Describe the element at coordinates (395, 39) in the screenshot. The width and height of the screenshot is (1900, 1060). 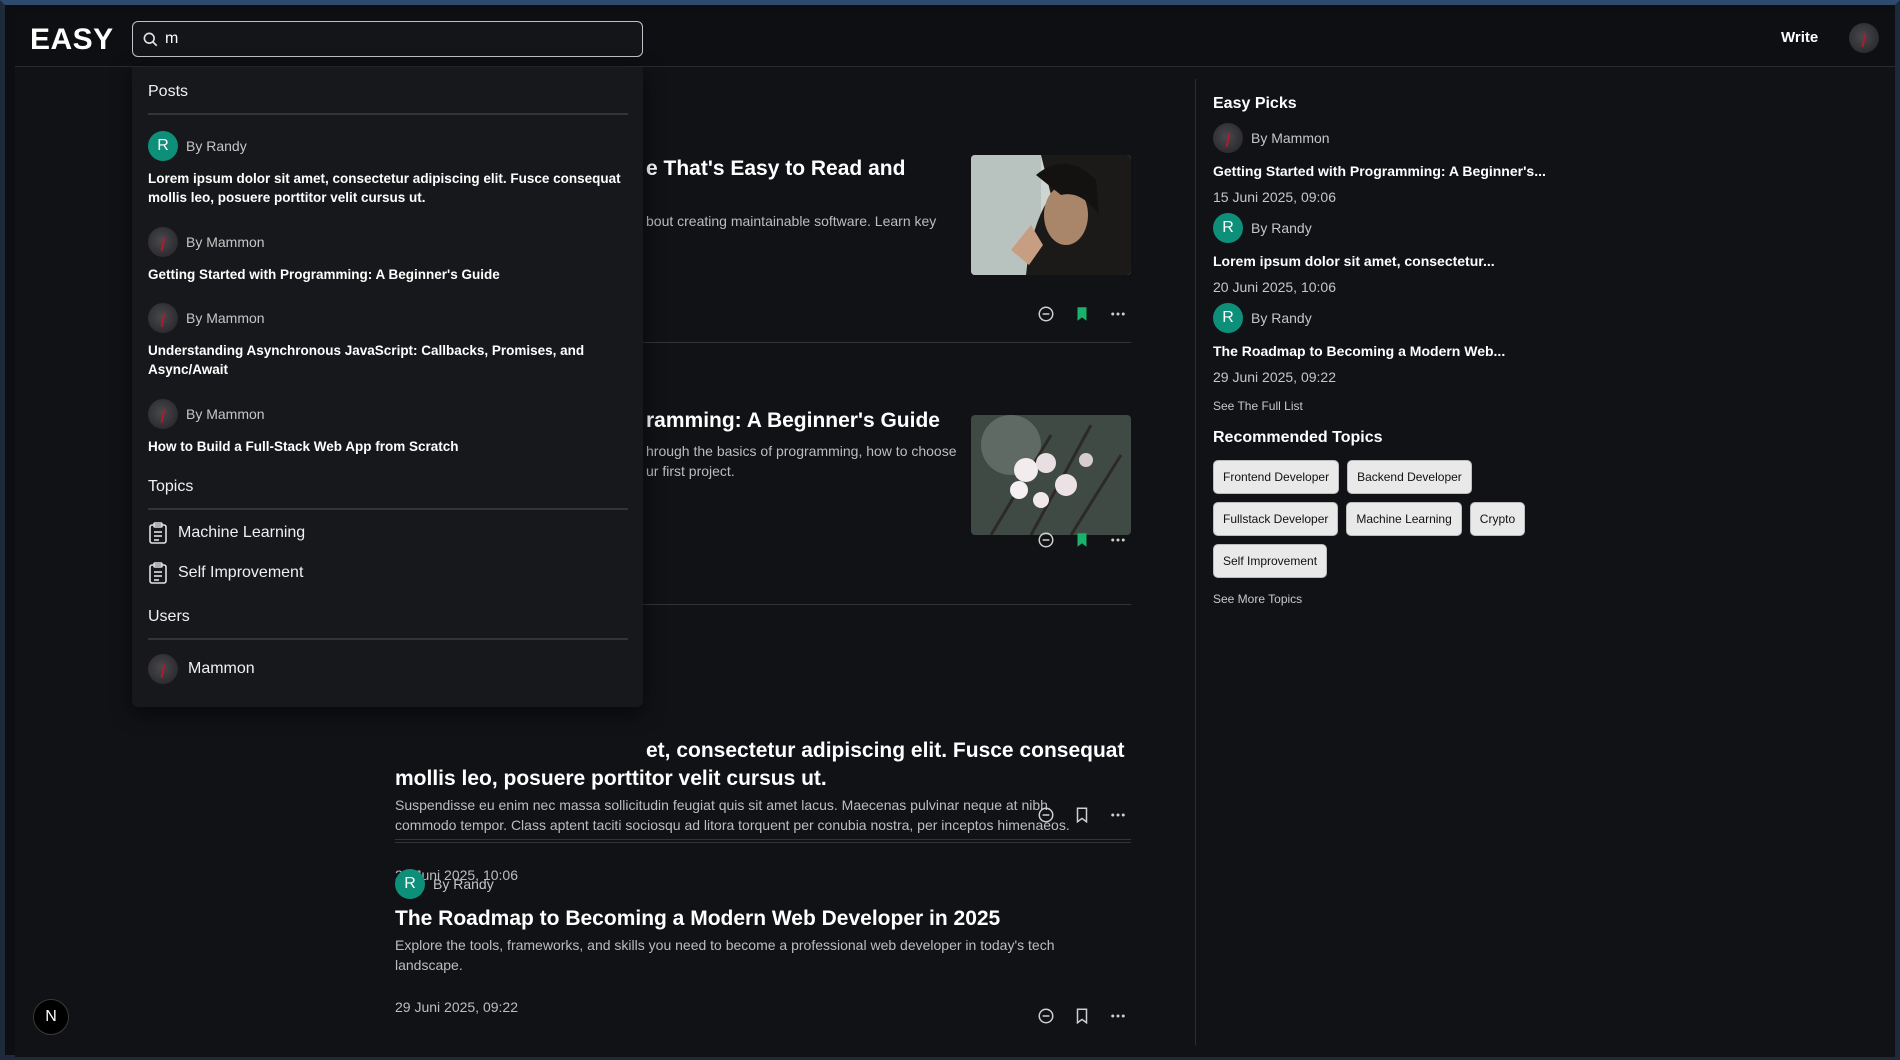
I see `search-input` at that location.